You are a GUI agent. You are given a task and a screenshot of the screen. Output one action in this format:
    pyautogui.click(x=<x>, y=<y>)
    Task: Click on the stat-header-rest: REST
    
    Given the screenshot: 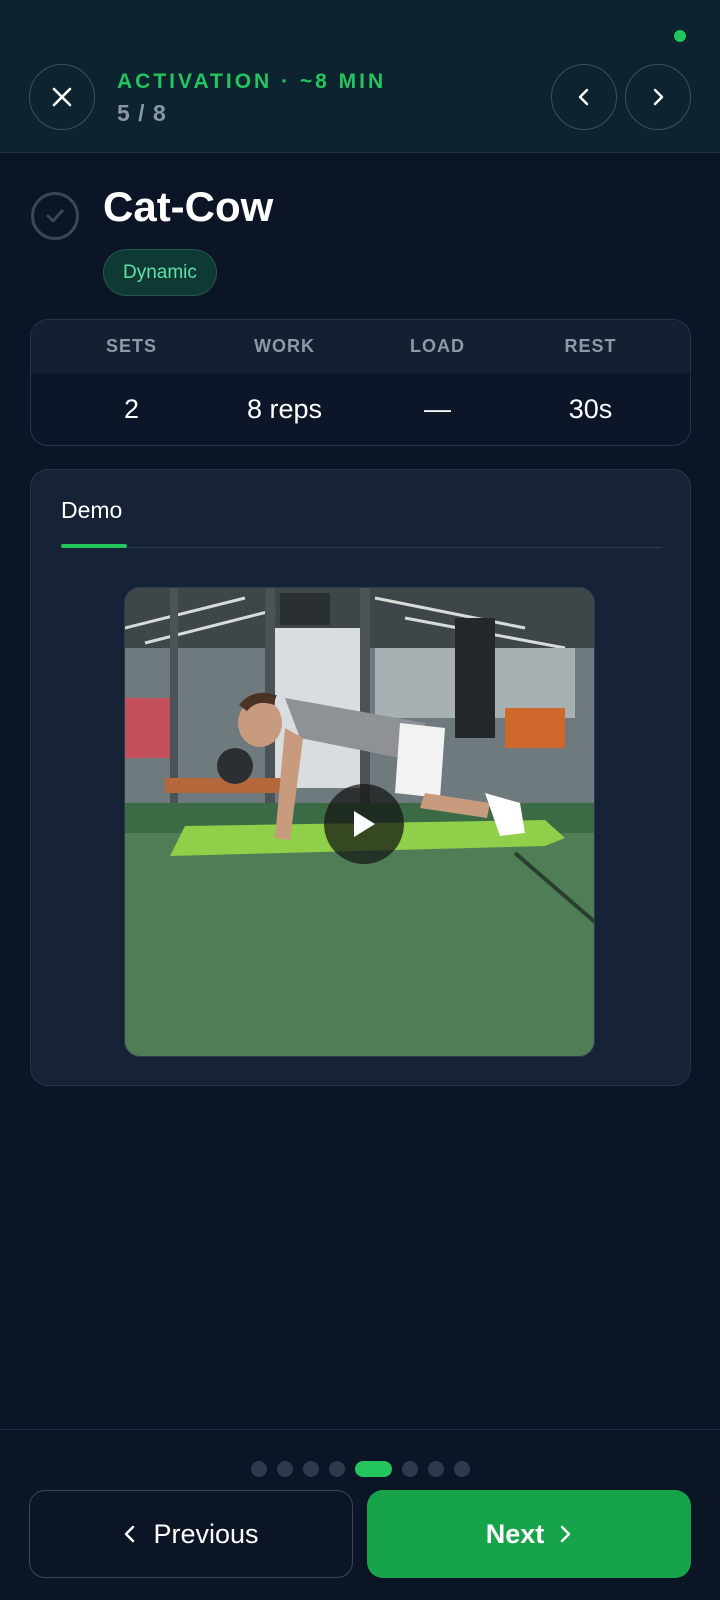 What is the action you would take?
    pyautogui.click(x=590, y=346)
    